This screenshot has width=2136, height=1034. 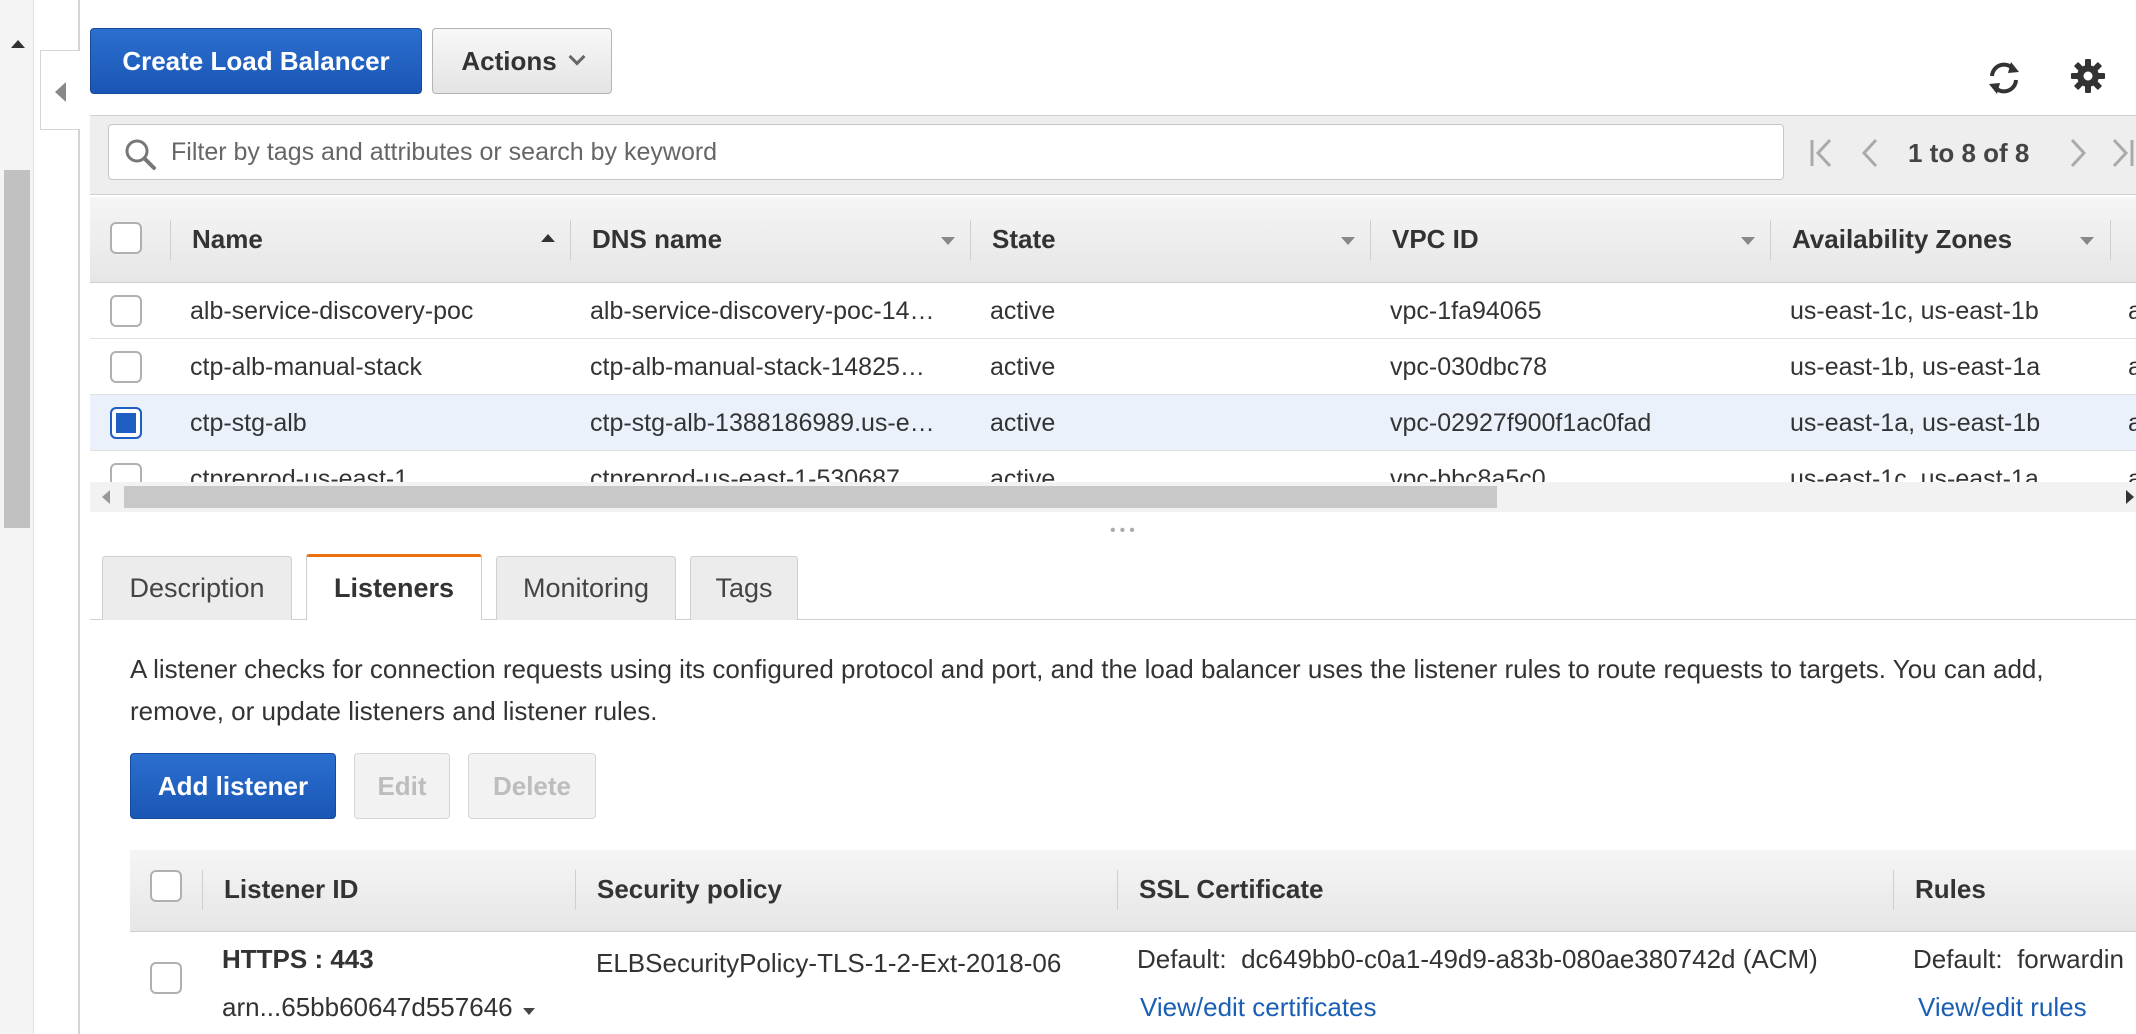 I want to click on first-page-icon, so click(x=1821, y=153).